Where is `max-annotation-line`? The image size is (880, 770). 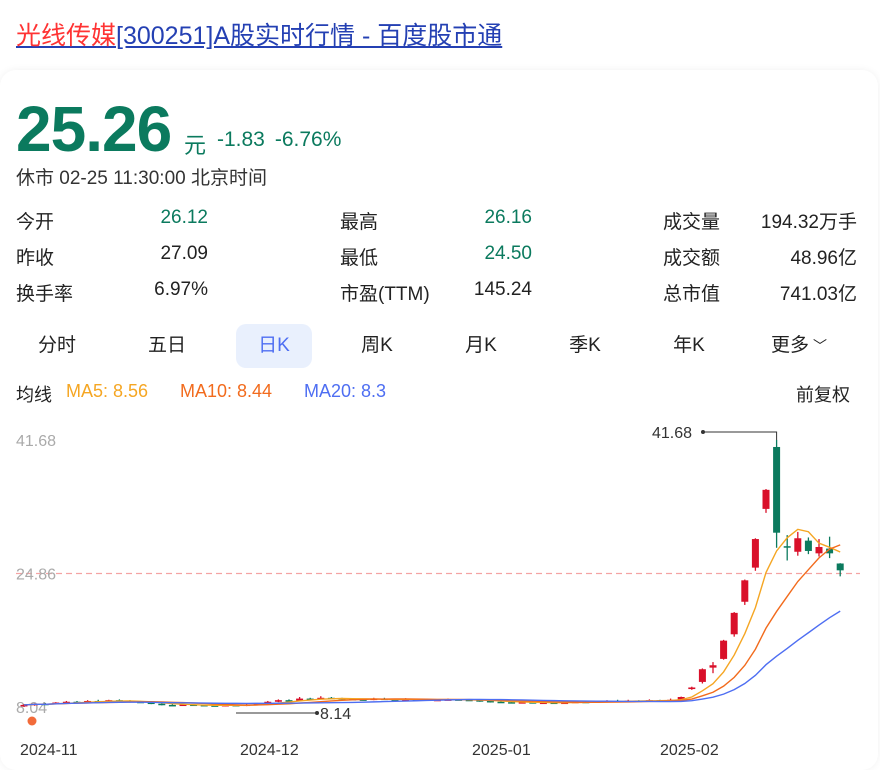
max-annotation-line is located at coordinates (740, 435).